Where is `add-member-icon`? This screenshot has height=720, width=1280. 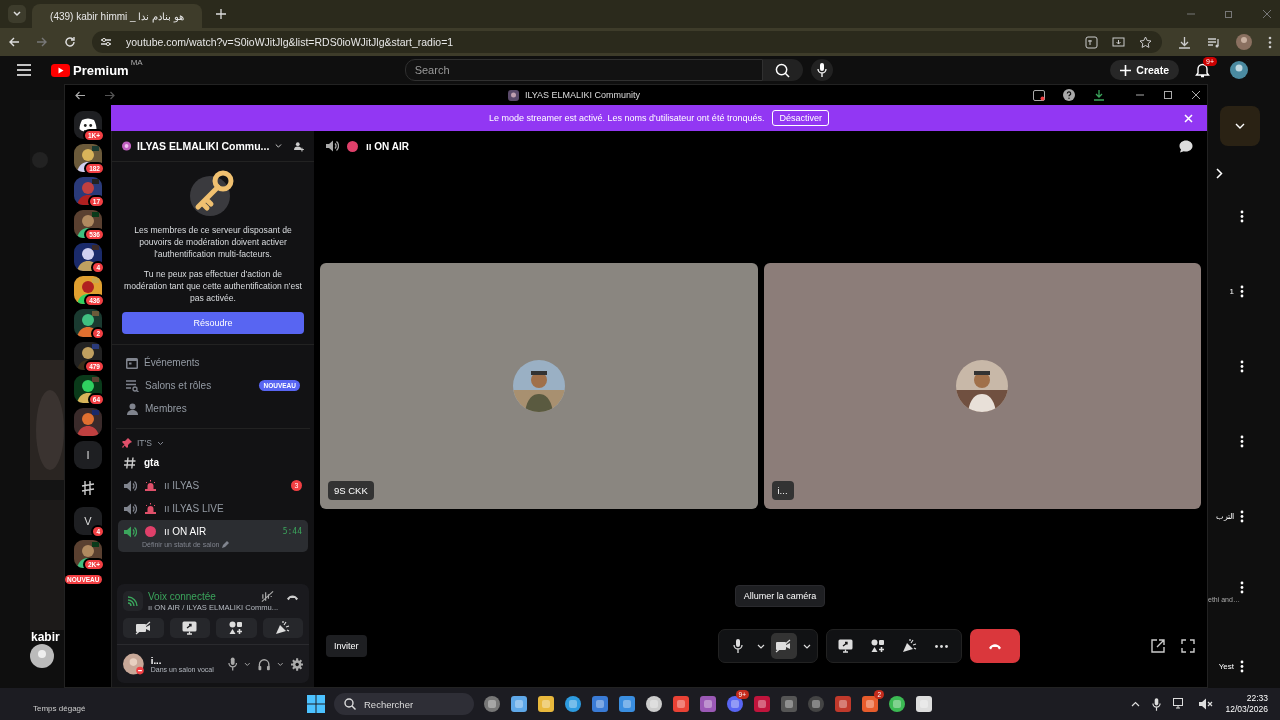
add-member-icon is located at coordinates (299, 146).